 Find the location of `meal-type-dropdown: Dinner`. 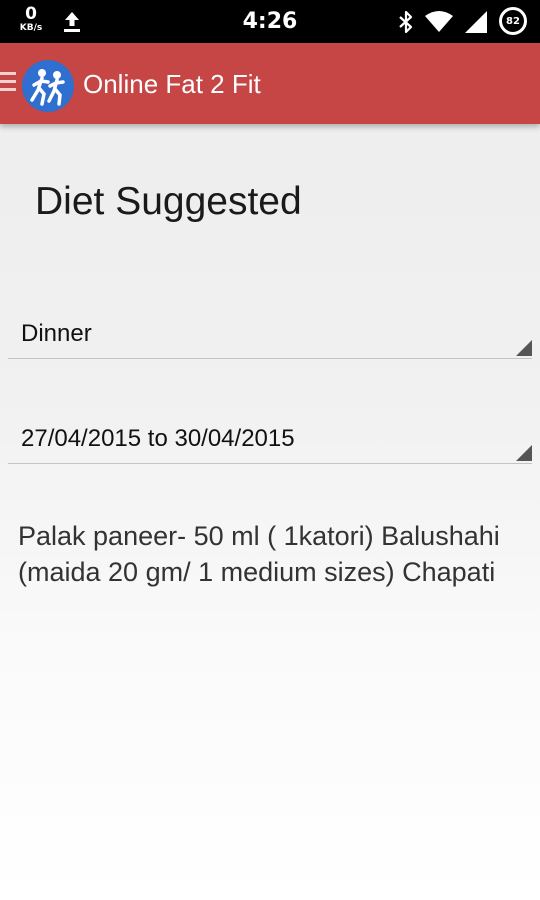

meal-type-dropdown: Dinner is located at coordinates (270, 336).